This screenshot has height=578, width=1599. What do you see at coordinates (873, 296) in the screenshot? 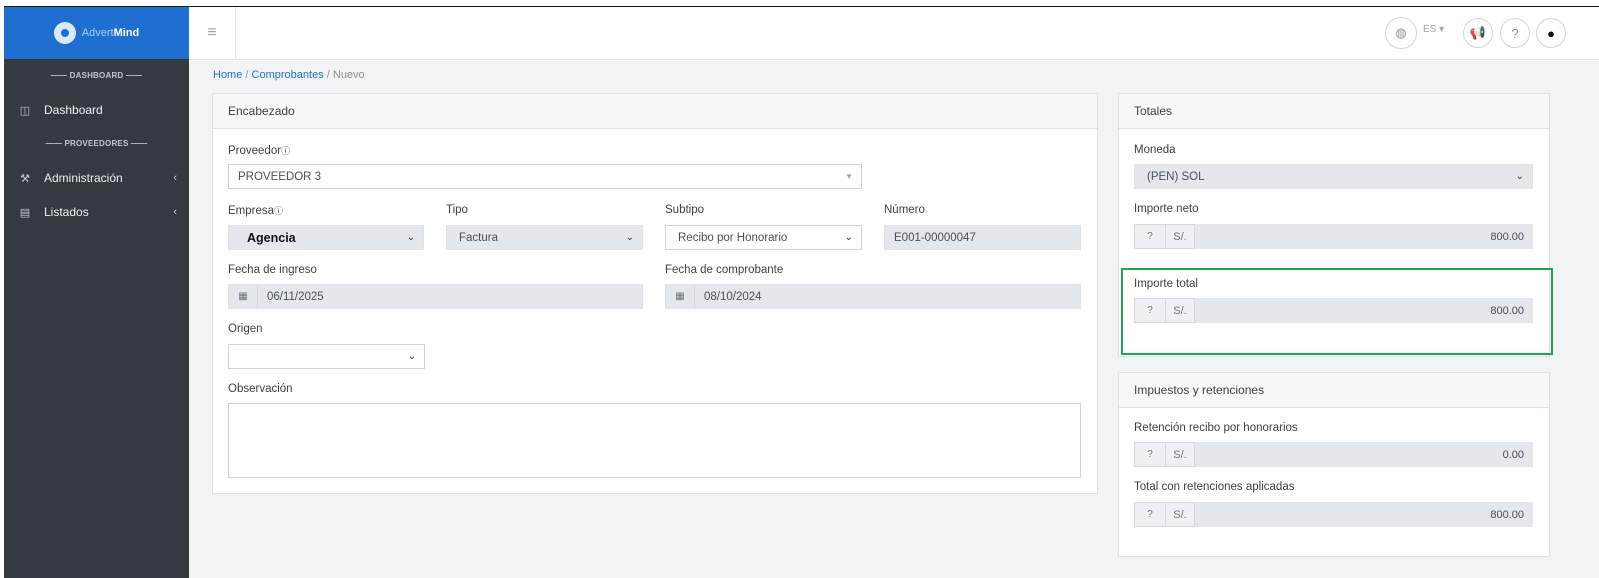
I see `fecha-comprobante-field: ▦ 08/10/2024` at bounding box center [873, 296].